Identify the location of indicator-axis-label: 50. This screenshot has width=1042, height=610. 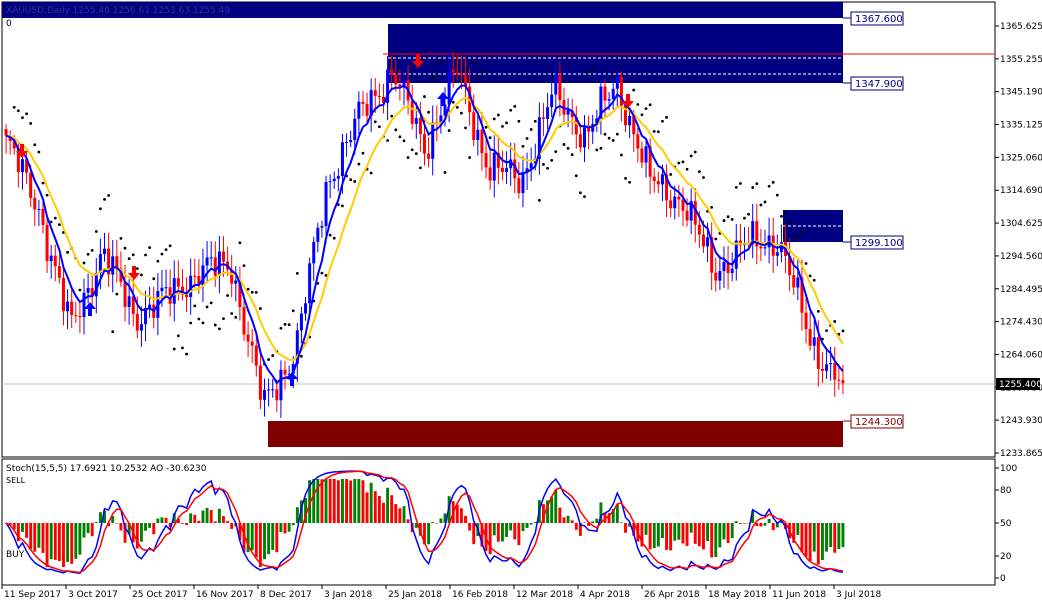
(1006, 524).